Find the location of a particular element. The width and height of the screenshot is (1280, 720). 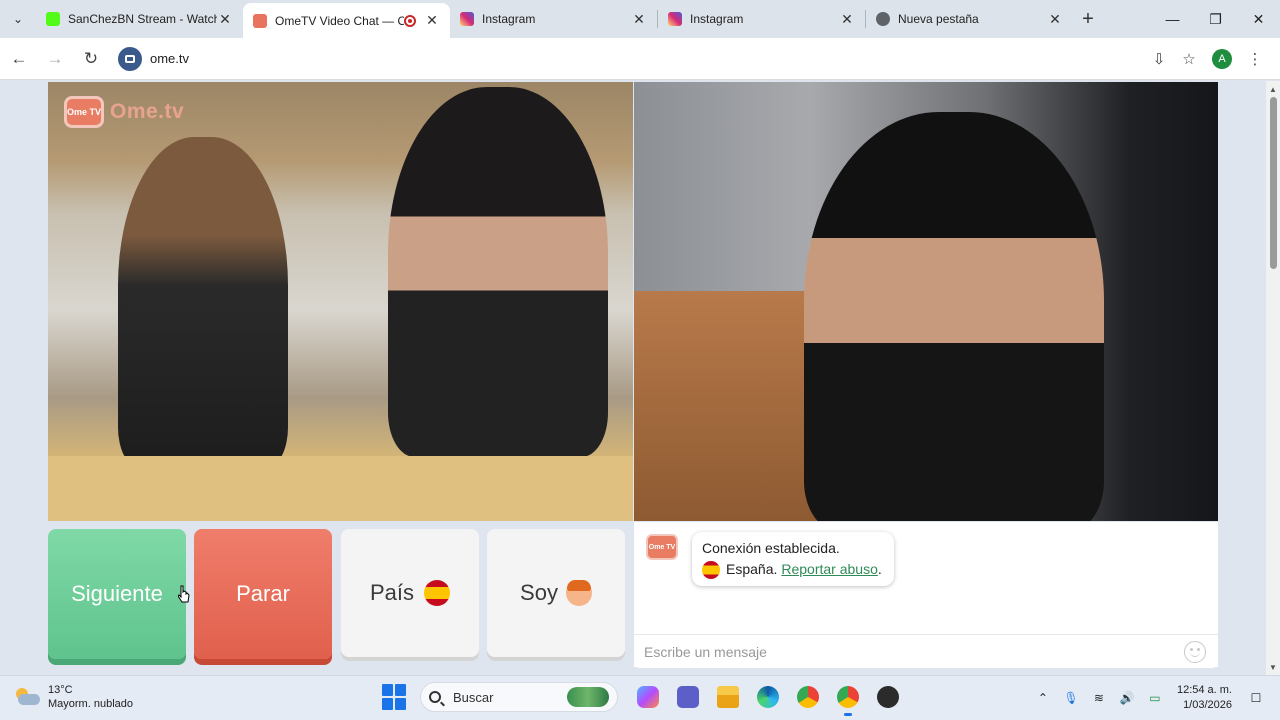

tab-title: SanChezBN Stream - Watch is located at coordinates (142, 19).